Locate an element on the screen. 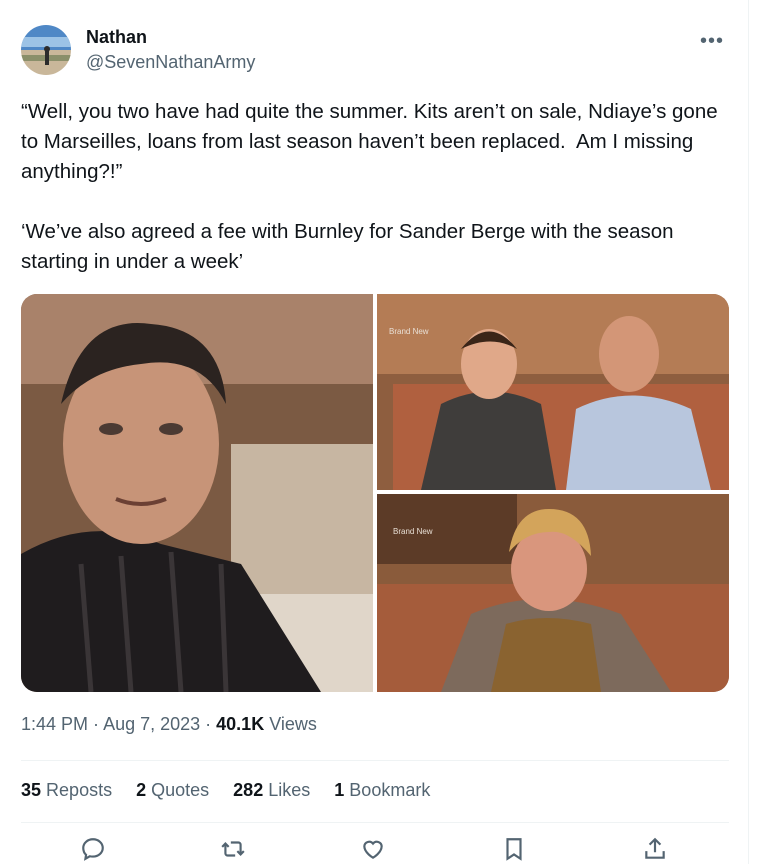 This screenshot has height=867, width=772. avatar is located at coordinates (46, 50).